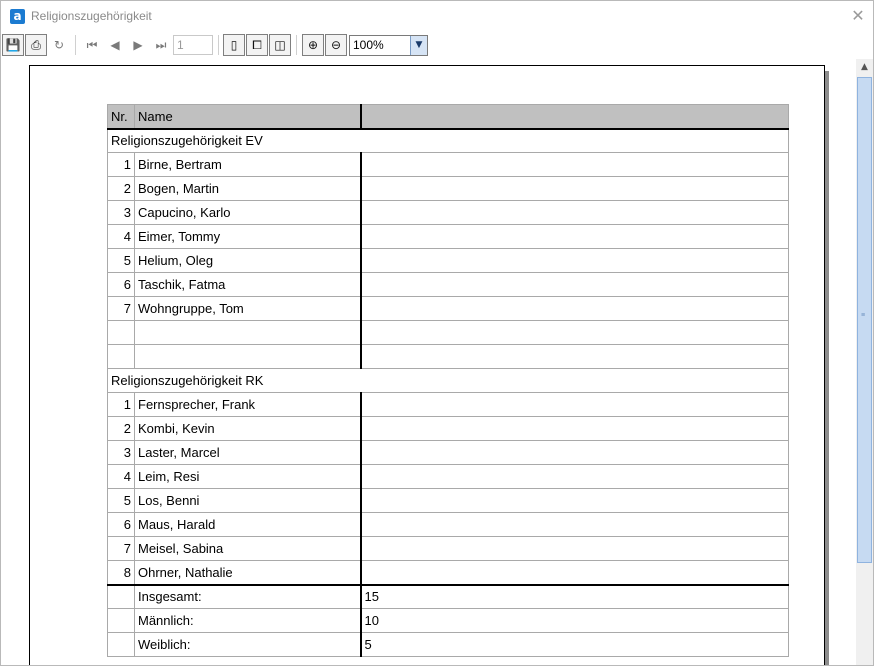  I want to click on whole-page-view-button: ◫, so click(280, 45).